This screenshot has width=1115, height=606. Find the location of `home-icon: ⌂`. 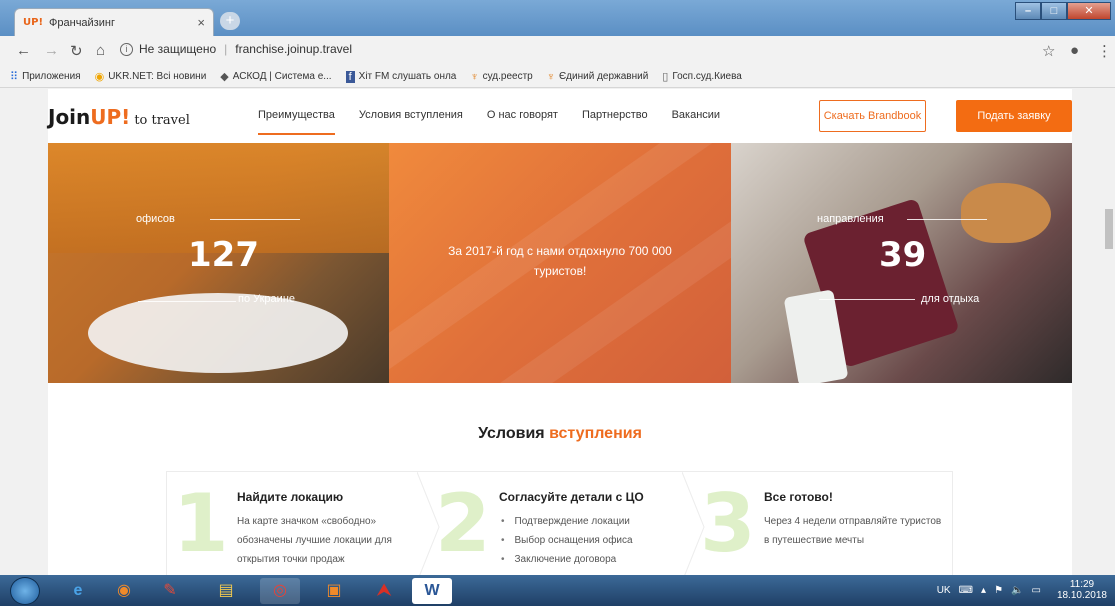

home-icon: ⌂ is located at coordinates (100, 50).